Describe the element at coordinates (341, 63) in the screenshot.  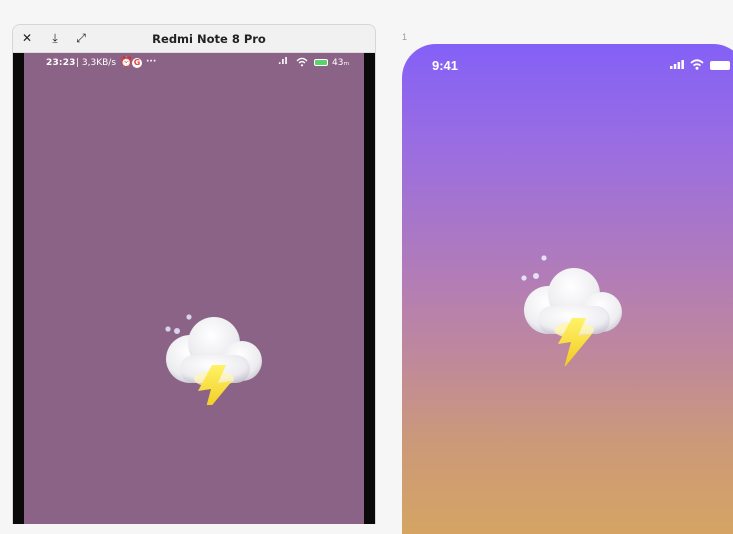
I see `battery-percent: 43ₘ` at that location.